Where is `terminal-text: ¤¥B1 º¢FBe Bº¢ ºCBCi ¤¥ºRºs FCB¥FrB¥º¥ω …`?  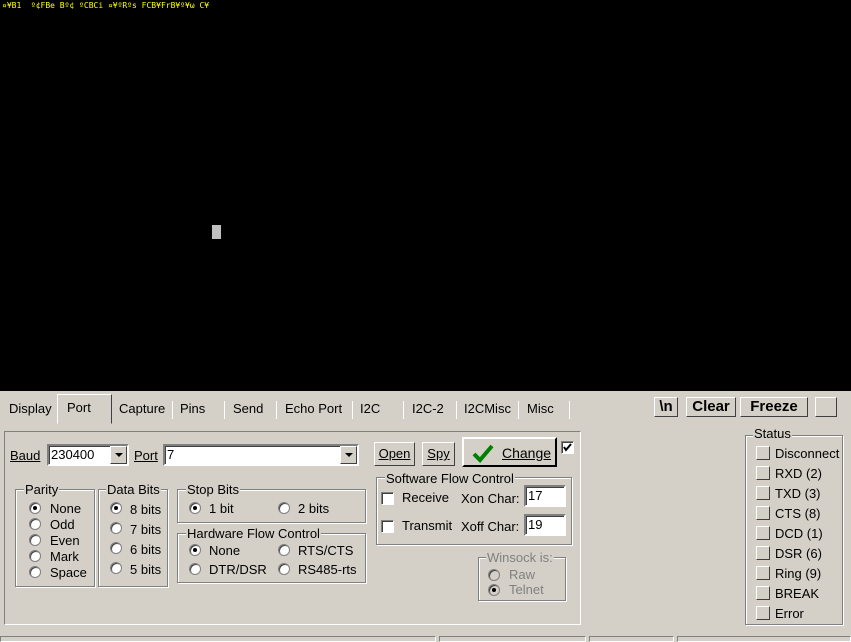
terminal-text: ¤¥B1 º¢FBe Bº¢ ºCBCi ¤¥ºRºs FCB¥FrB¥º¥ω … is located at coordinates (106, 5).